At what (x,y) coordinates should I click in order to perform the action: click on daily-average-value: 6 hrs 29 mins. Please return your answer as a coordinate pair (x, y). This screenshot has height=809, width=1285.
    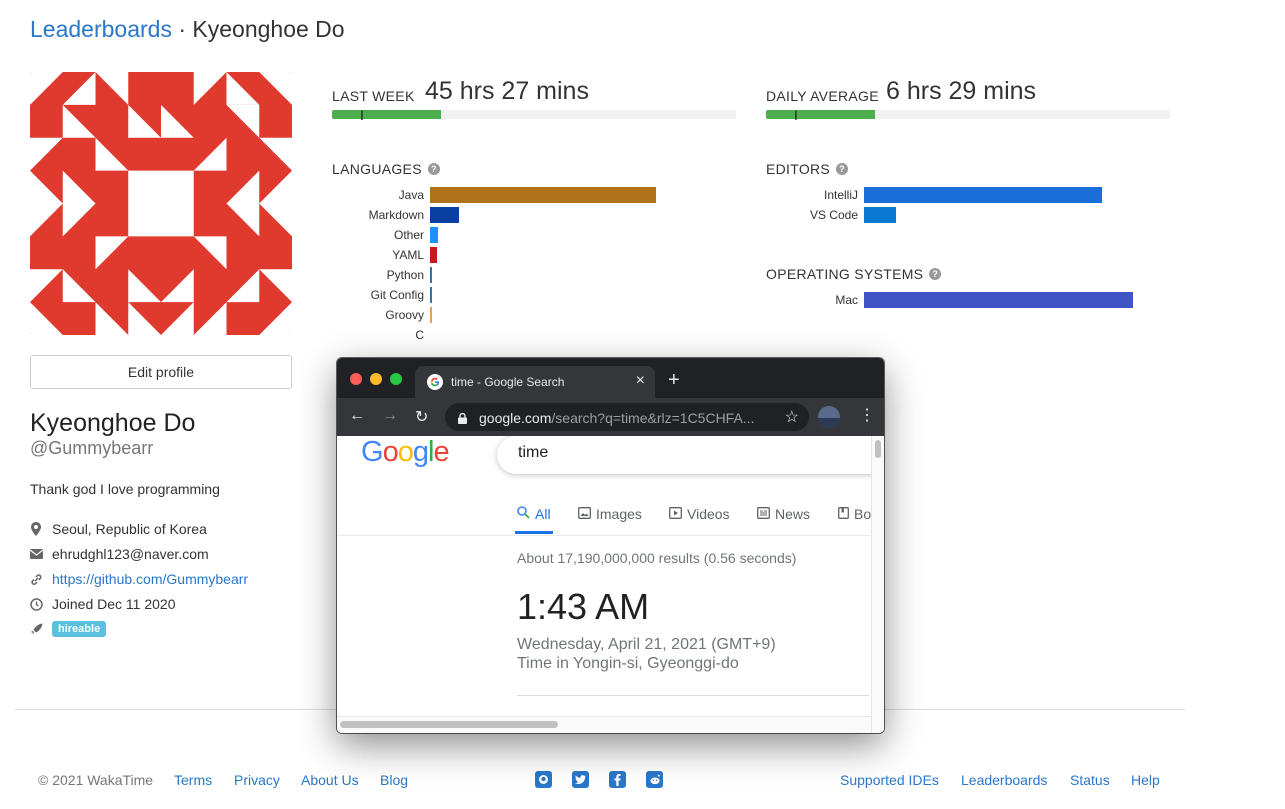
    Looking at the image, I should click on (961, 91).